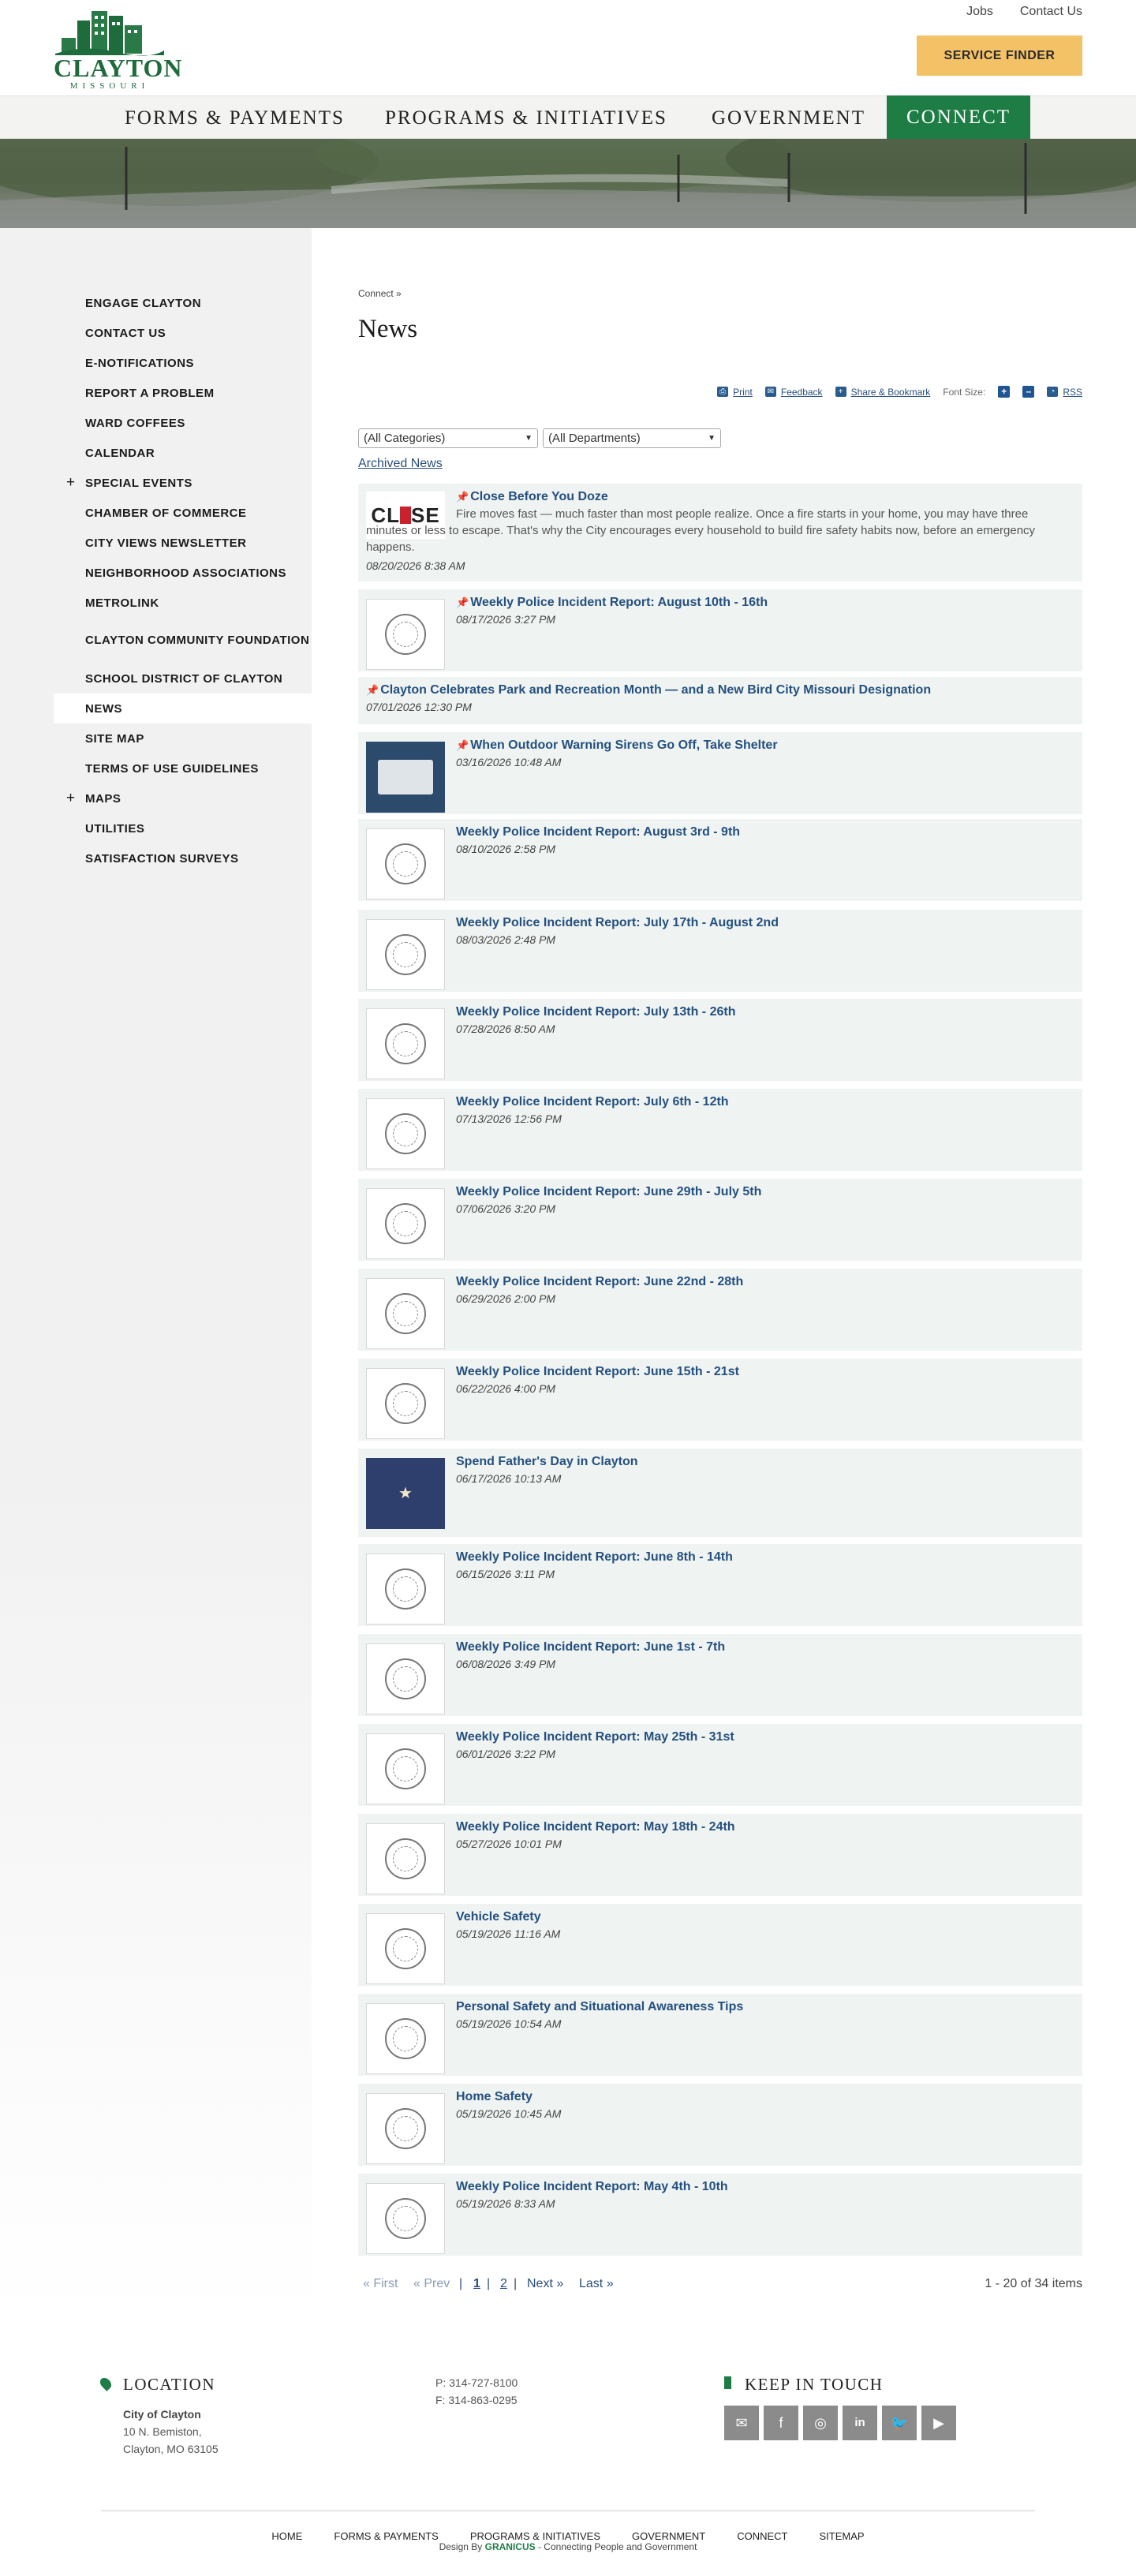  Describe the element at coordinates (405, 777) in the screenshot. I see `siren-thumbnail` at that location.